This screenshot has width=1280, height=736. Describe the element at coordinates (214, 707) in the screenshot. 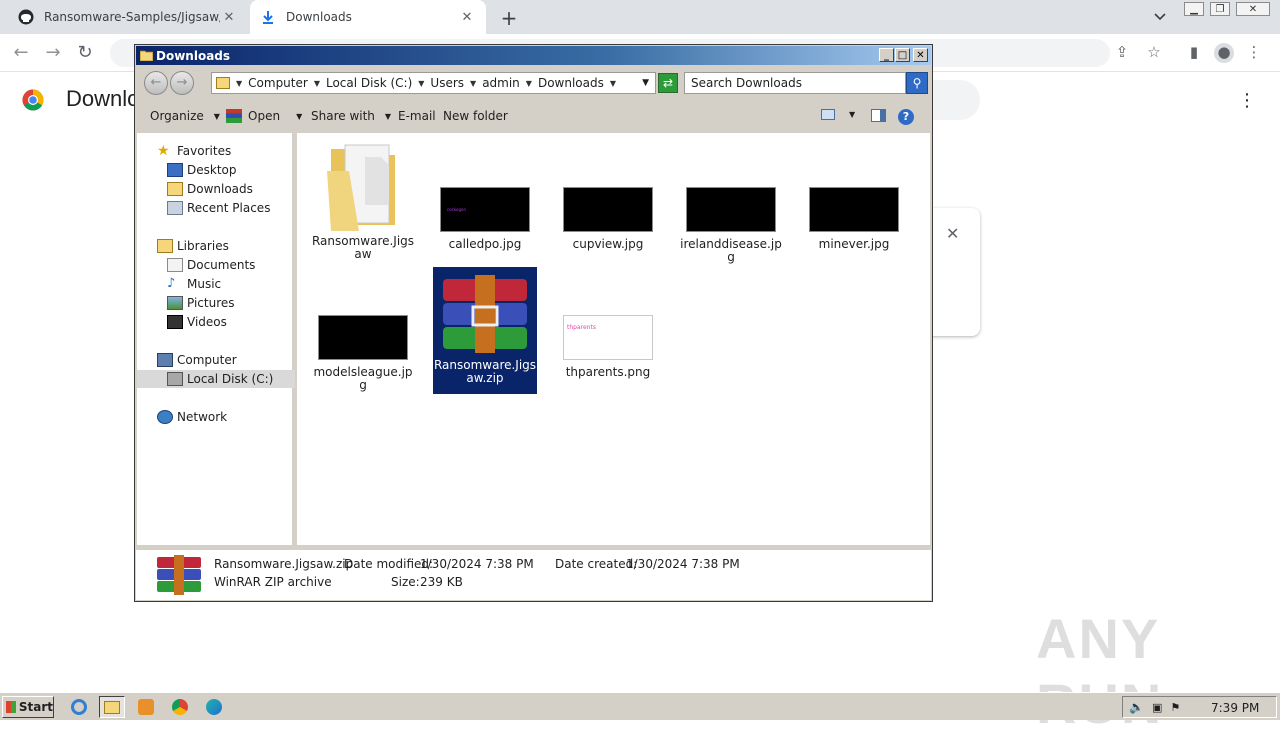

I see `edge-icon` at that location.